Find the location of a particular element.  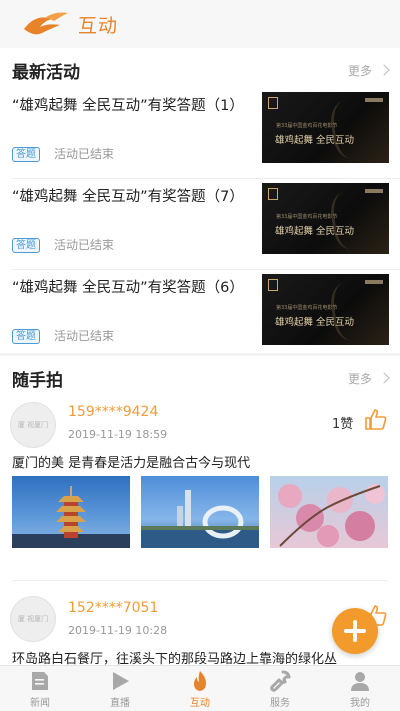

add-post-button is located at coordinates (355, 631).